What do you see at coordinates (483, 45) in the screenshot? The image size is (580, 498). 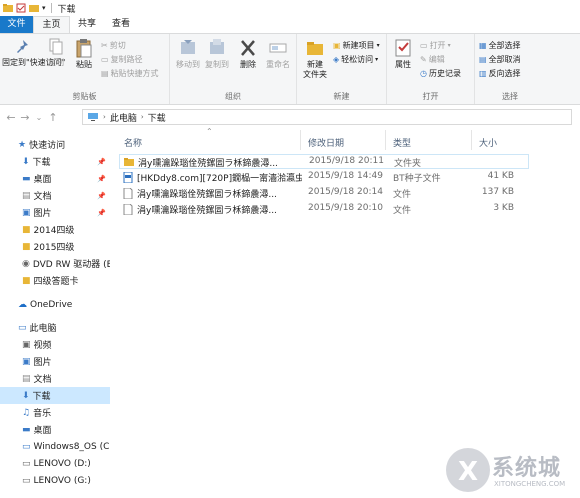 I see `select-all-icon: ▦` at bounding box center [483, 45].